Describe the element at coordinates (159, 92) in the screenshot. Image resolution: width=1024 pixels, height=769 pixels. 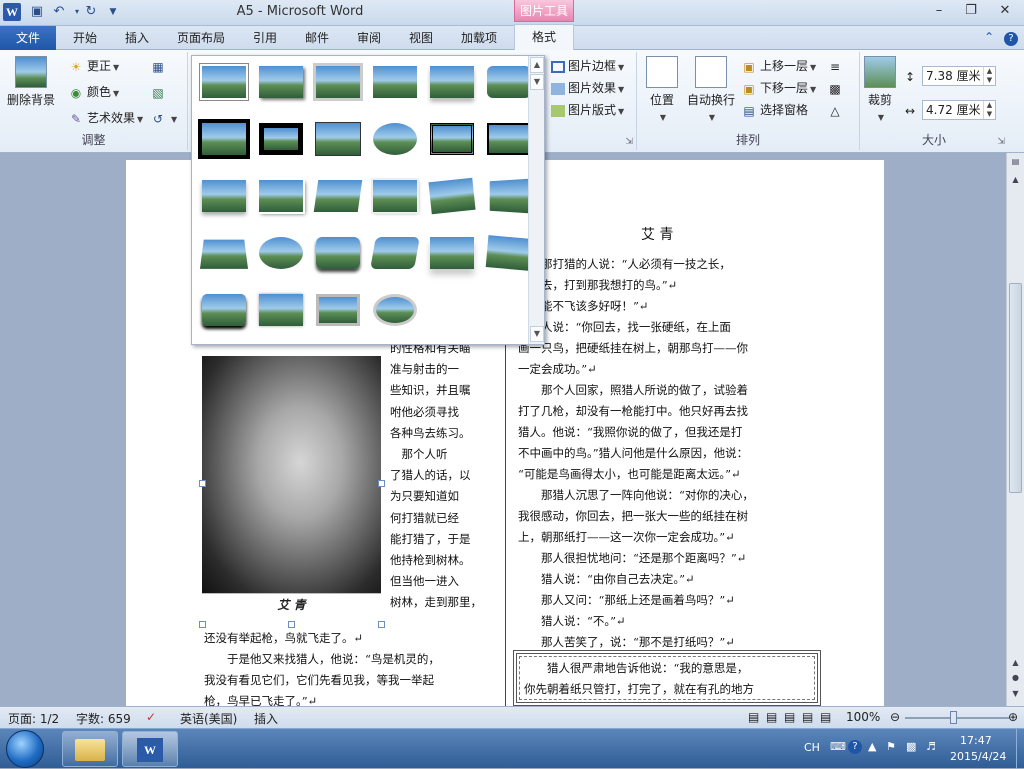
I see `change-picture-icon: ▧` at that location.